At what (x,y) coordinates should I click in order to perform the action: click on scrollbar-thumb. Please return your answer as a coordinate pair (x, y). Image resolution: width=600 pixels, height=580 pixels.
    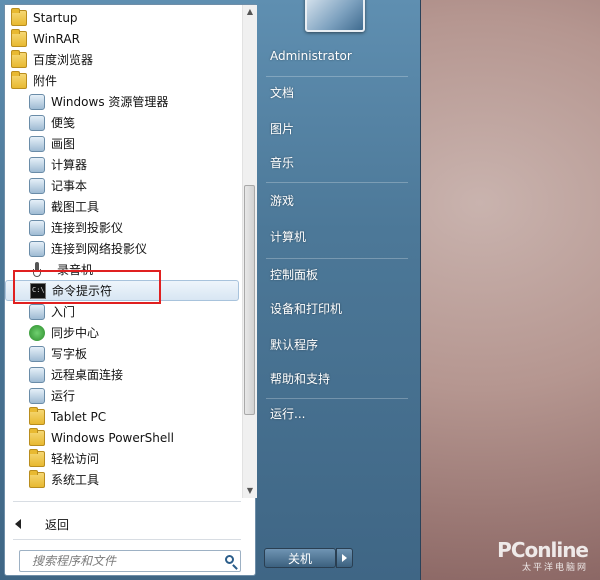
    Looking at the image, I should click on (249, 300).